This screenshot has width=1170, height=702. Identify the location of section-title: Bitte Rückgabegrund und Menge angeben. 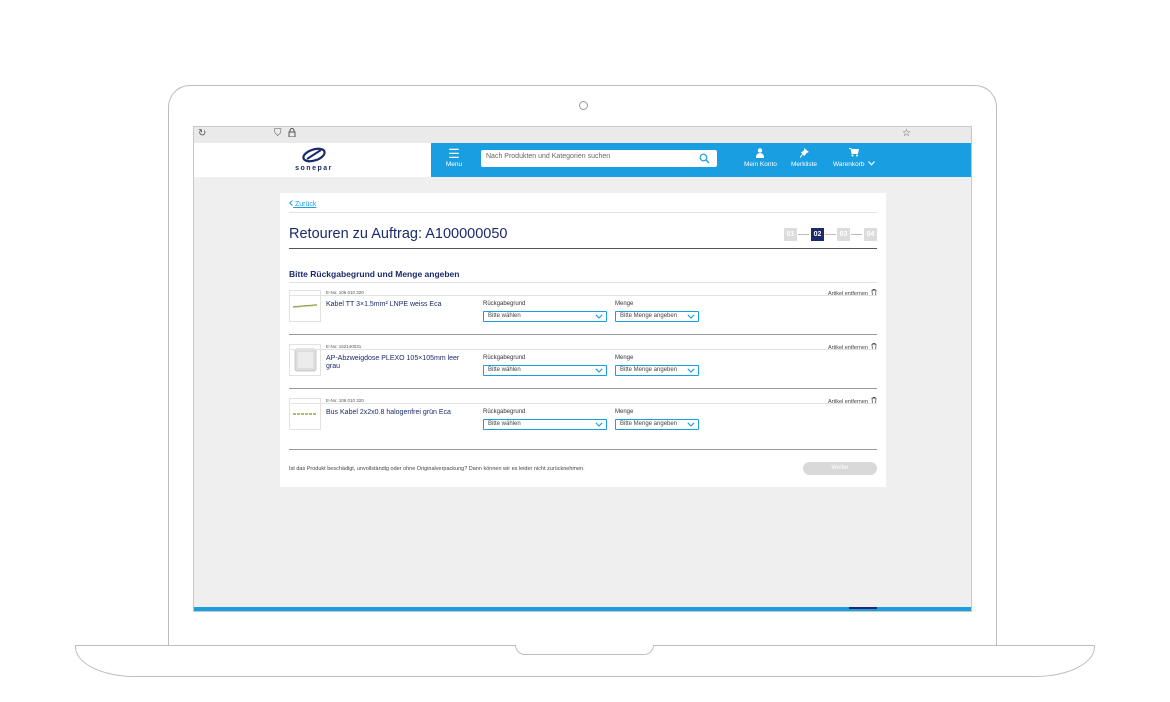
(374, 274).